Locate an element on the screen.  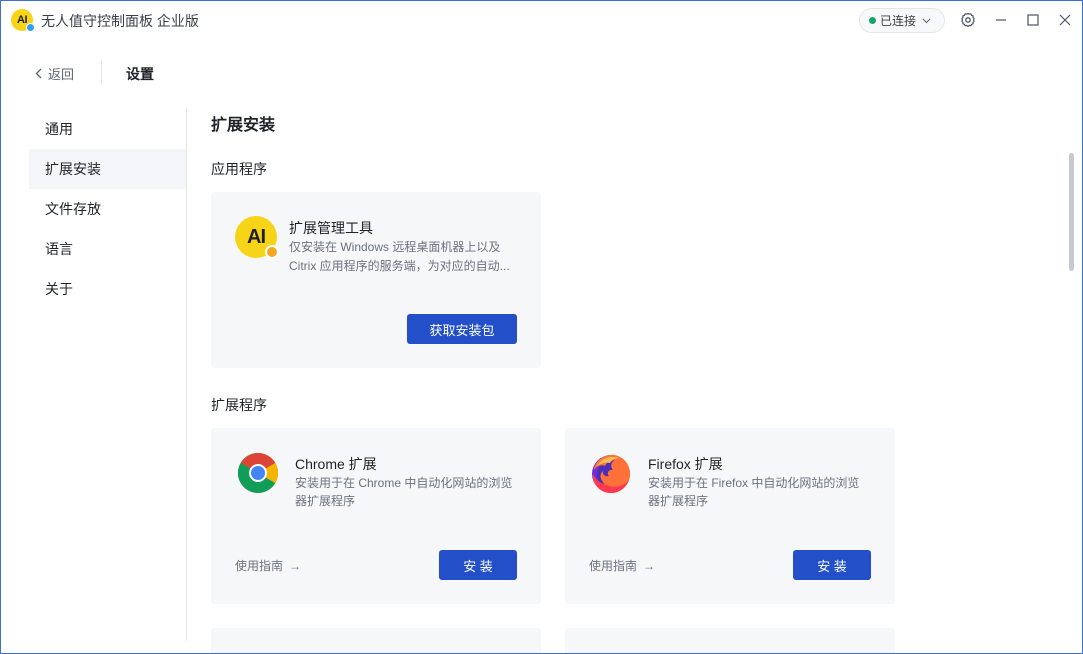
chevron-down-icon is located at coordinates (926, 21).